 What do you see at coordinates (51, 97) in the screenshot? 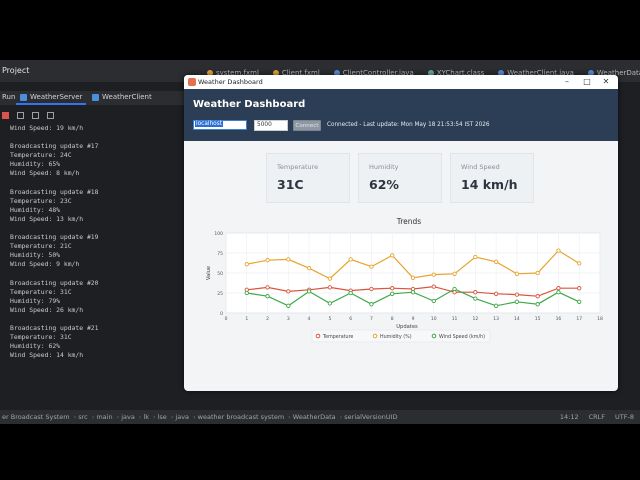
I see `tab-weatherserver: WeatherServer` at bounding box center [51, 97].